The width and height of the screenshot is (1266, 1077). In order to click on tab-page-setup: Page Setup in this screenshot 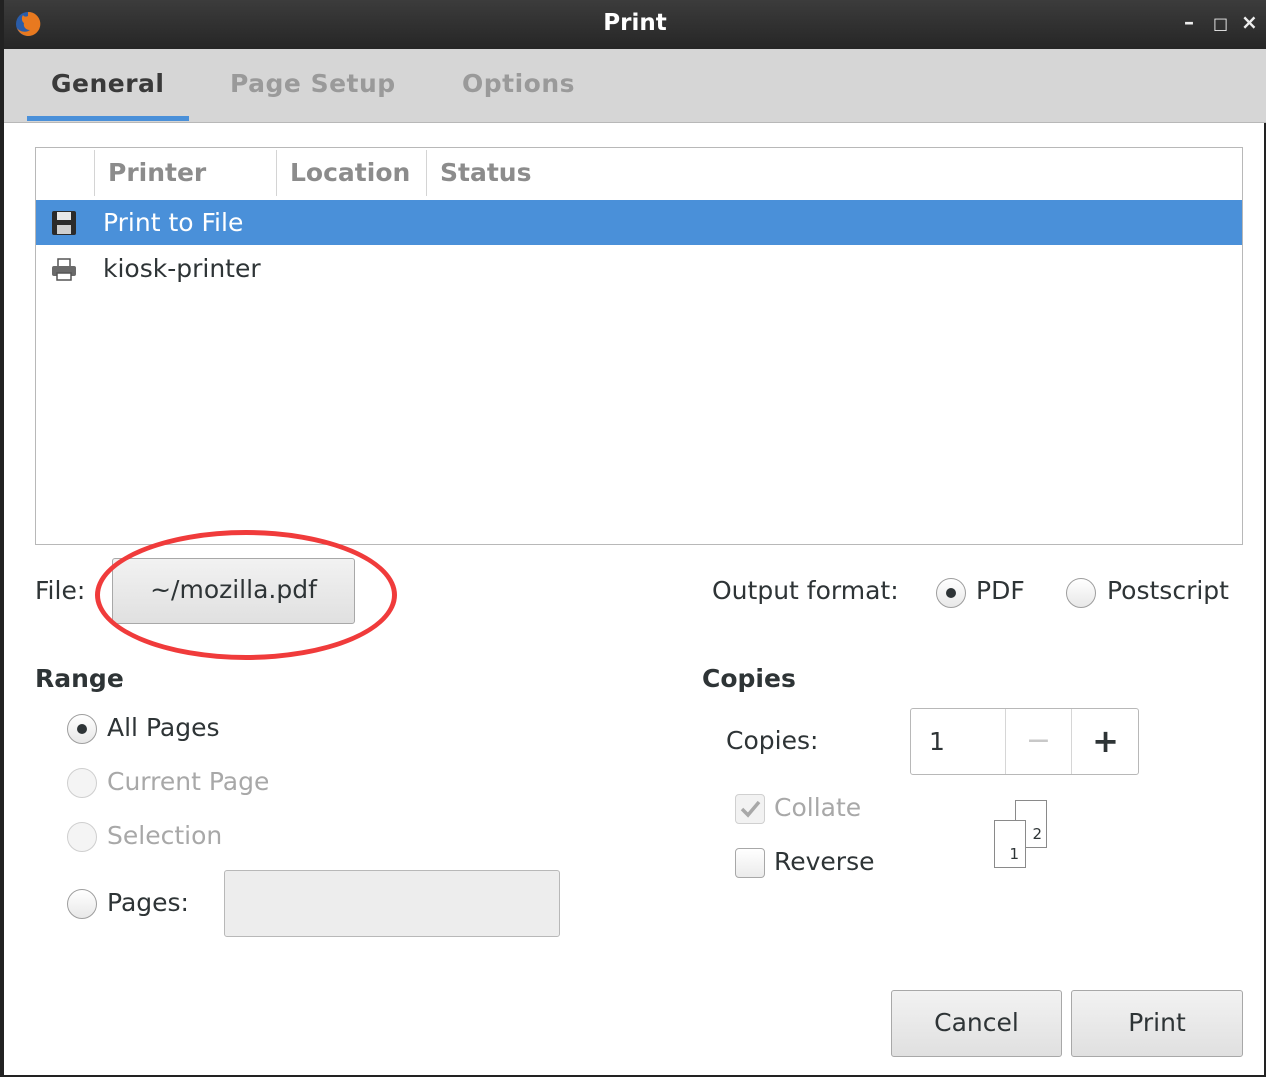, I will do `click(313, 83)`.